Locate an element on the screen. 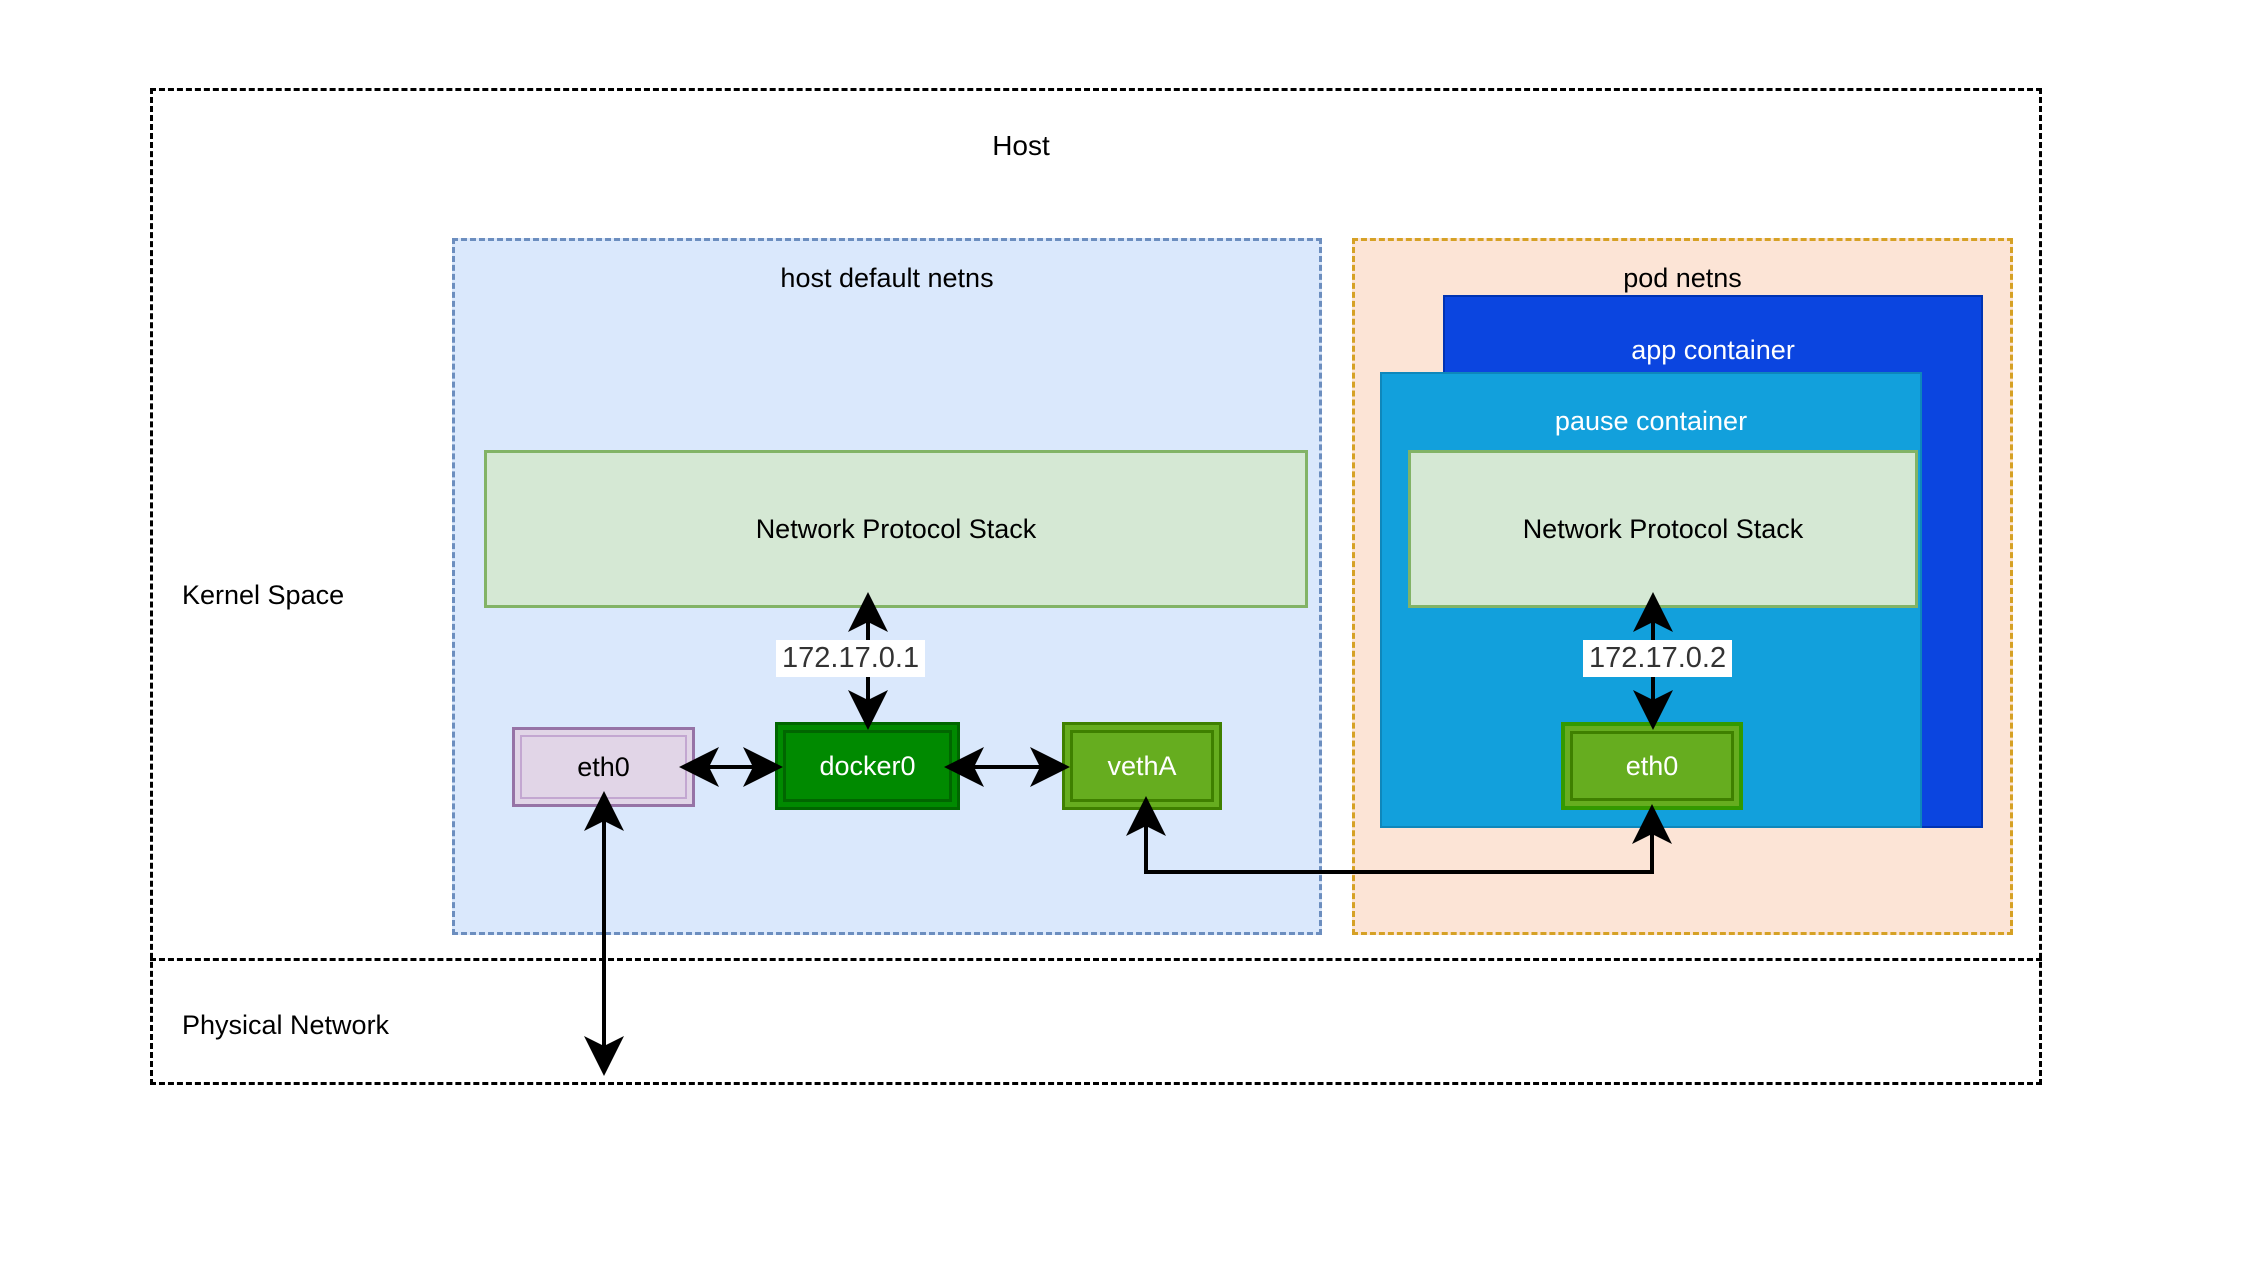  host-title: Host is located at coordinates (1021, 145).